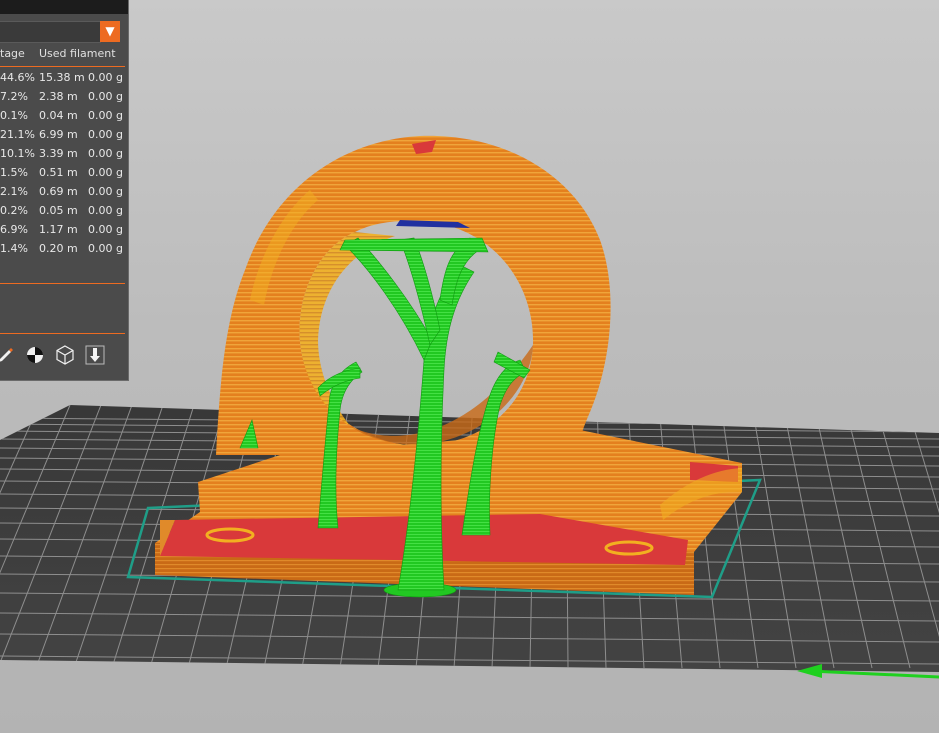  What do you see at coordinates (58, 191) in the screenshot?
I see `legend-length: 0.69 m` at bounding box center [58, 191].